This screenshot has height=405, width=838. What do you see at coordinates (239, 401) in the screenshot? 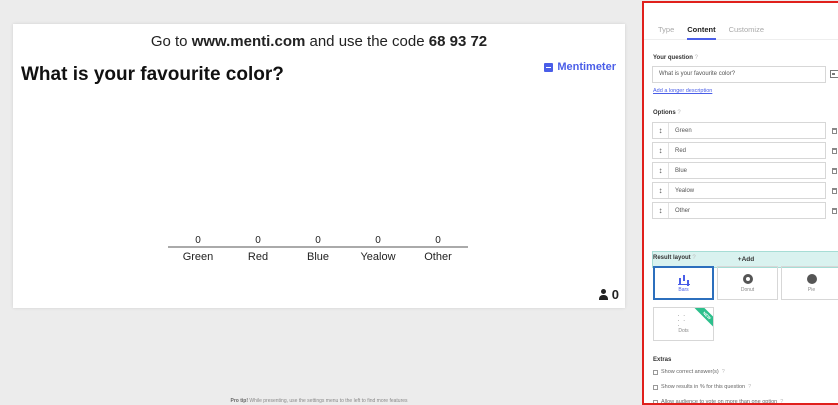
I see `pro-tip-lead: Pro tip!` at bounding box center [239, 401].